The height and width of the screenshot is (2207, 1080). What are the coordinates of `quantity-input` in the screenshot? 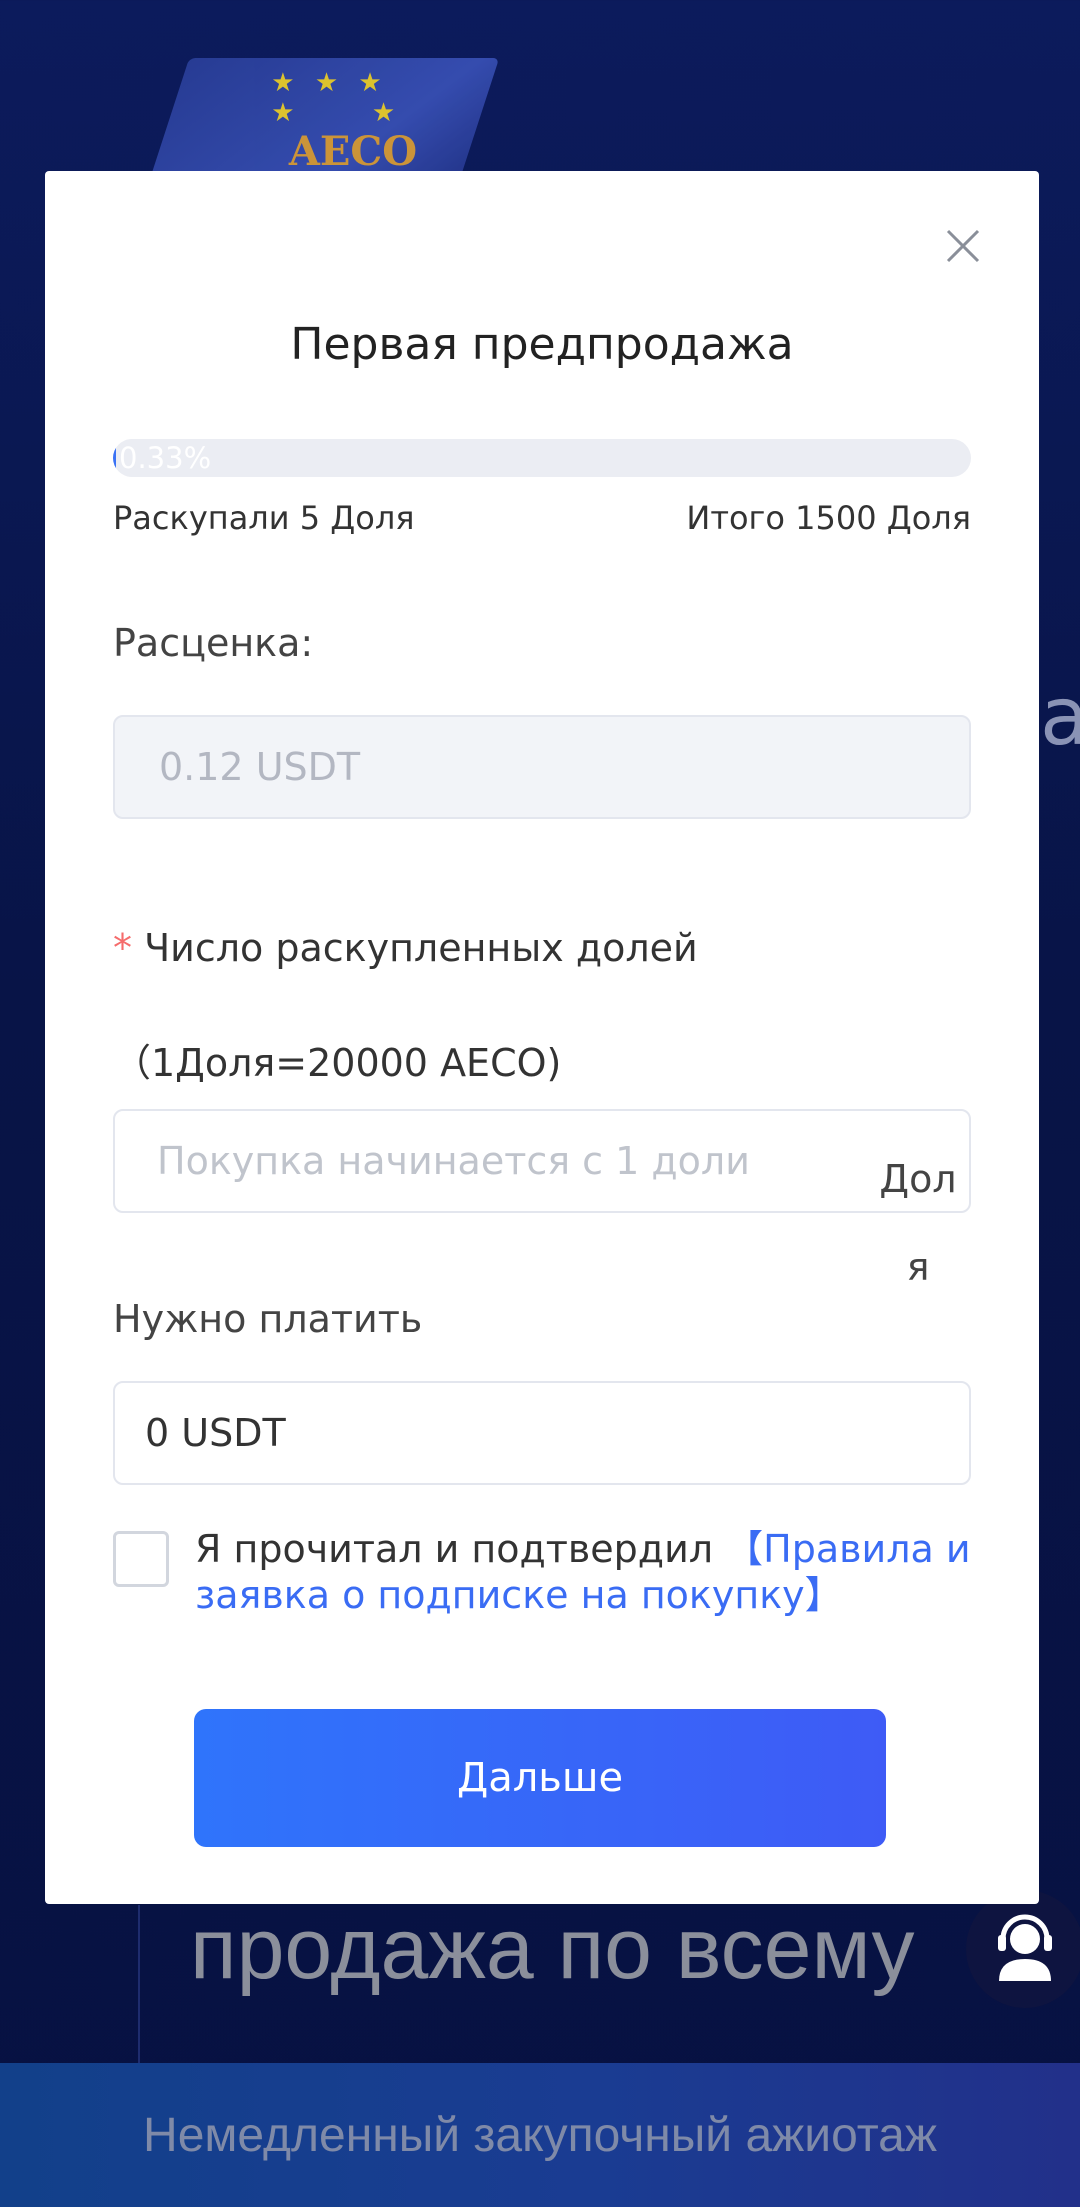 It's located at (487, 1161).